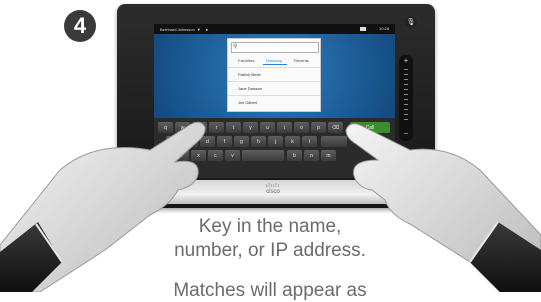  What do you see at coordinates (270, 250) in the screenshot?
I see `caption-line: number, or IP address.` at bounding box center [270, 250].